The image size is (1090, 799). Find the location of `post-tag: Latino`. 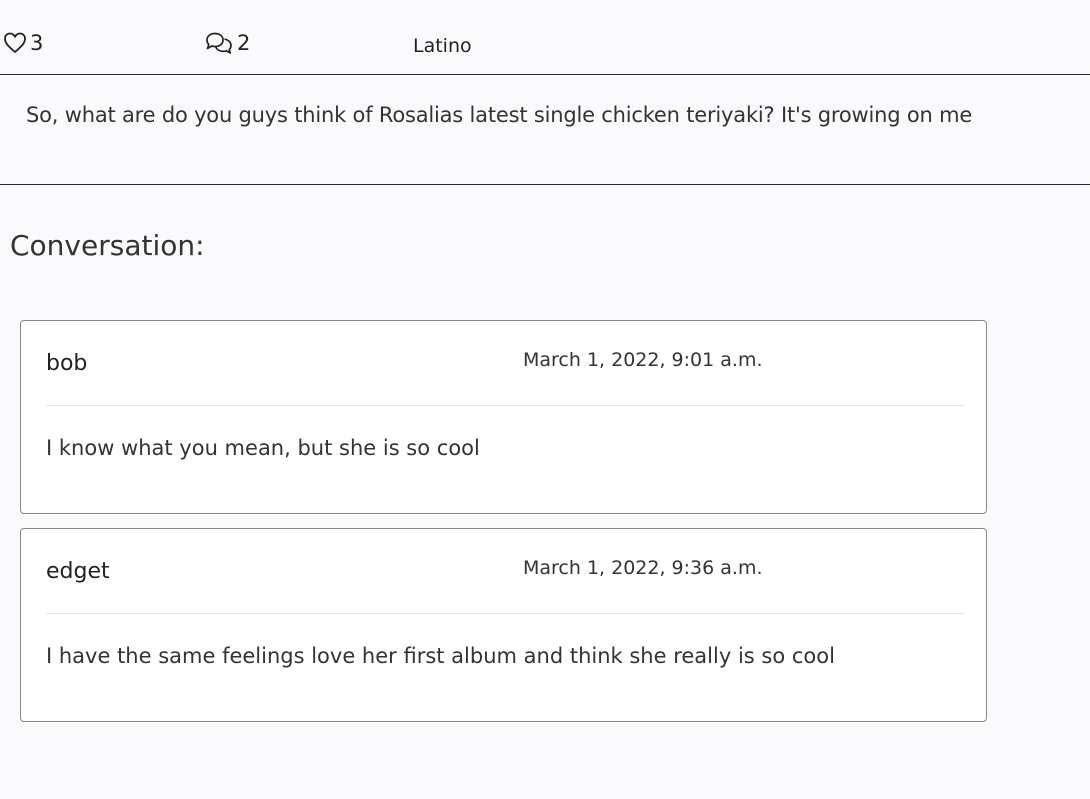

post-tag: Latino is located at coordinates (442, 46).